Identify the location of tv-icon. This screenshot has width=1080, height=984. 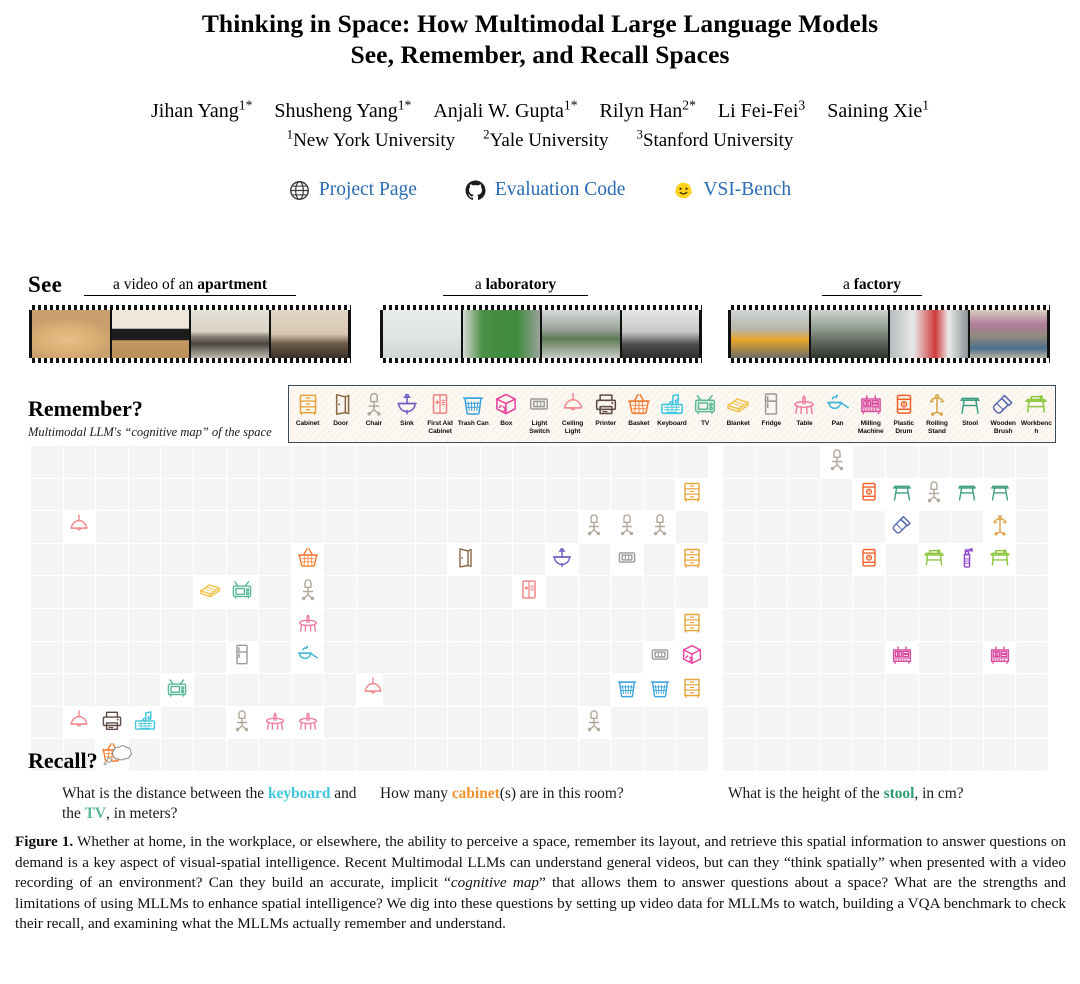
(705, 403).